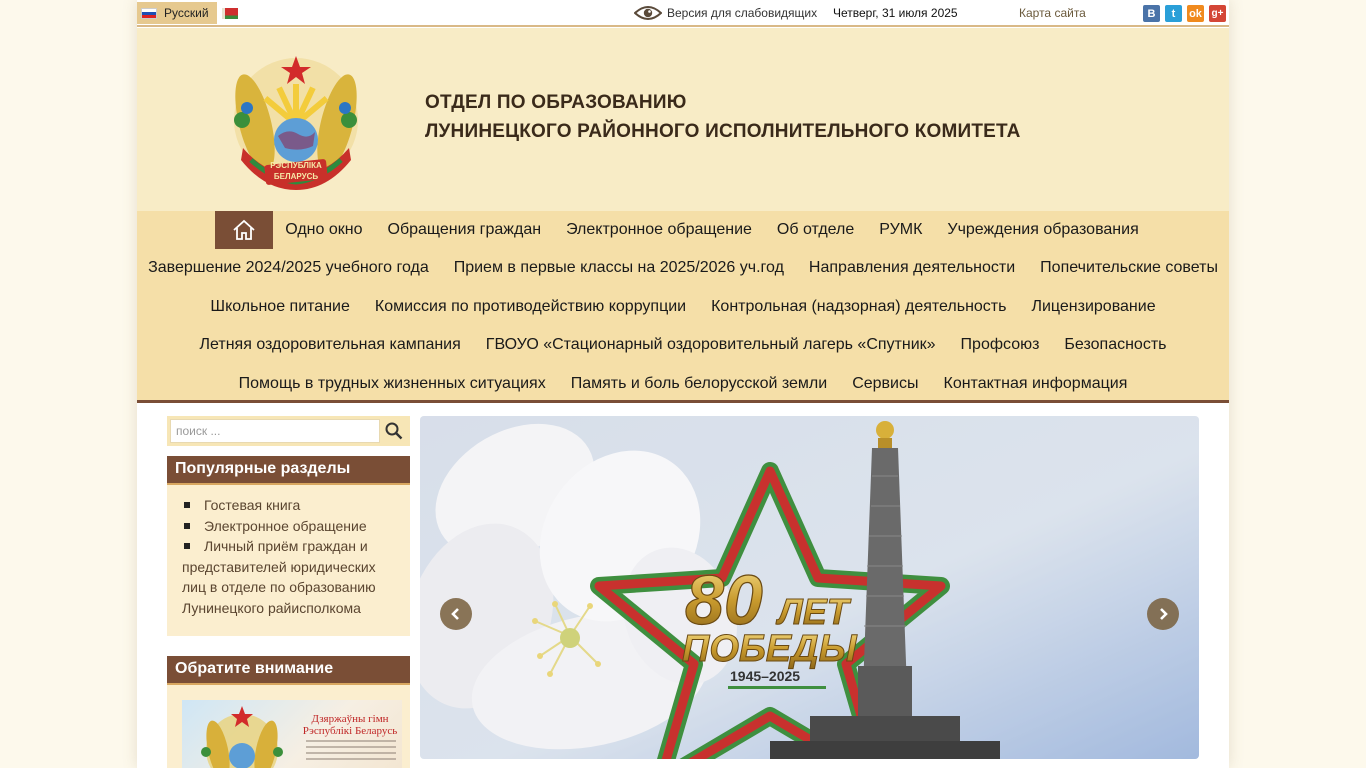  I want to click on sitemap-link: Карта сайта, so click(1052, 13).